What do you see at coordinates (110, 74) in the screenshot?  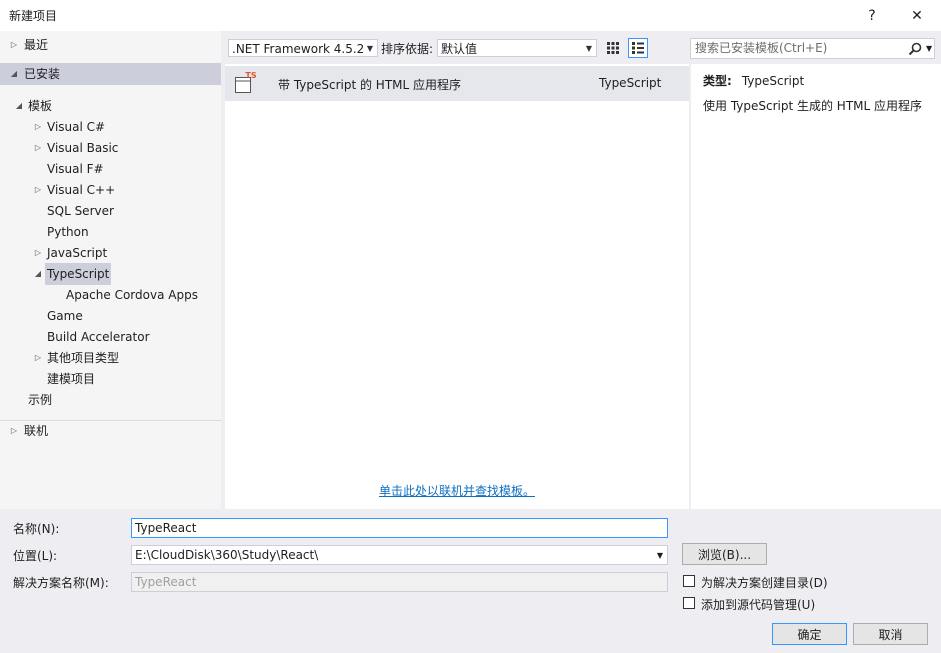 I see `tree-item-installed: ◢ 已安装` at bounding box center [110, 74].